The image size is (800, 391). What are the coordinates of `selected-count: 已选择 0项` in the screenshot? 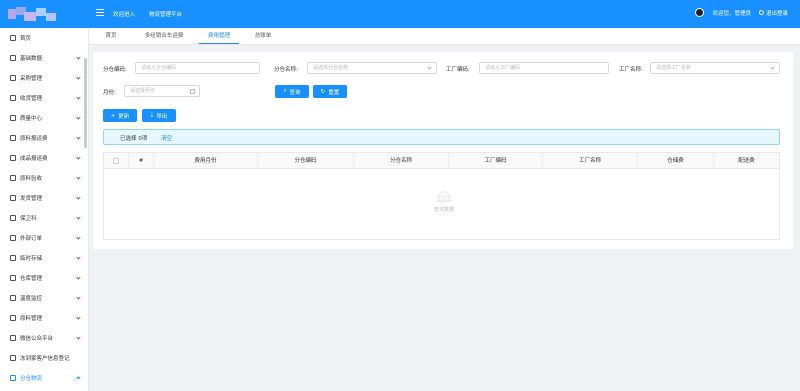 It's located at (134, 139).